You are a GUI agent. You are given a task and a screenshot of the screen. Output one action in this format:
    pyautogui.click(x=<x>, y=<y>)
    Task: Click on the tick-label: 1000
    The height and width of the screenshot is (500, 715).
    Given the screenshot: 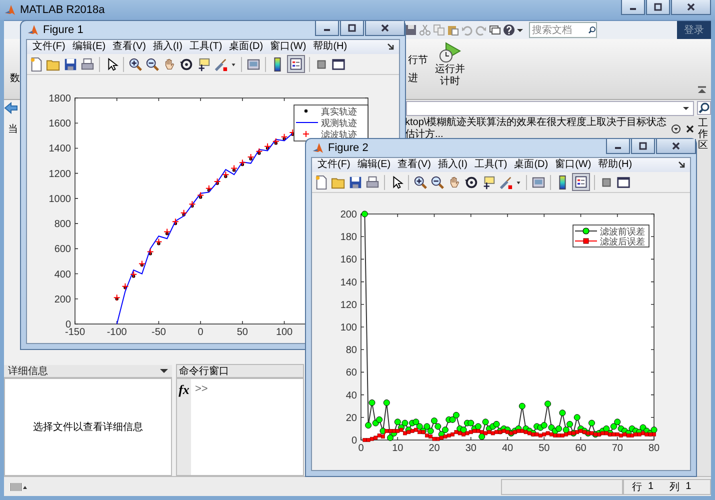 What is the action you would take?
    pyautogui.click(x=59, y=199)
    